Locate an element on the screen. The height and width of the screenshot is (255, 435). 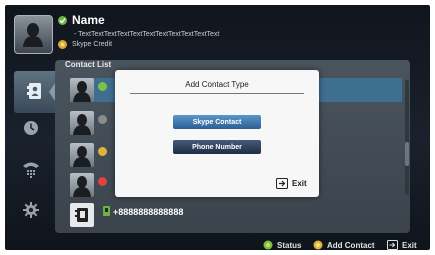
dialog-divider is located at coordinates (217, 93).